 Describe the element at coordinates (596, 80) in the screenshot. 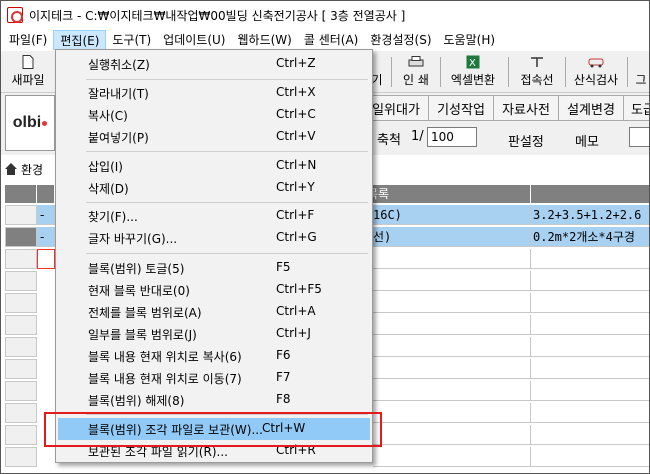

I see `inspection-label: 산식검사` at that location.